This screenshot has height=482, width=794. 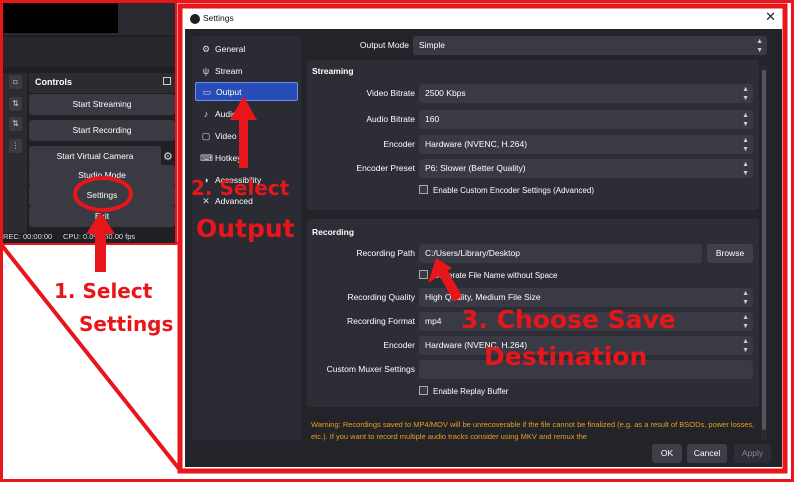 What do you see at coordinates (102, 104) in the screenshot?
I see `start-streaming-button: Start Streaming` at bounding box center [102, 104].